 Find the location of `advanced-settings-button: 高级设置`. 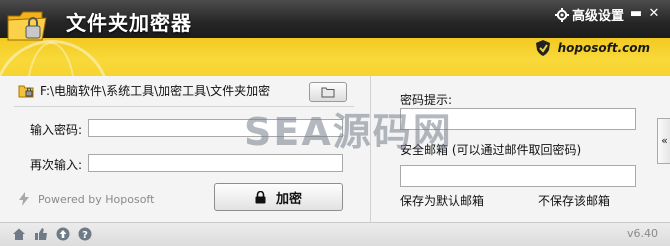

advanced-settings-button: 高级设置 is located at coordinates (589, 14).